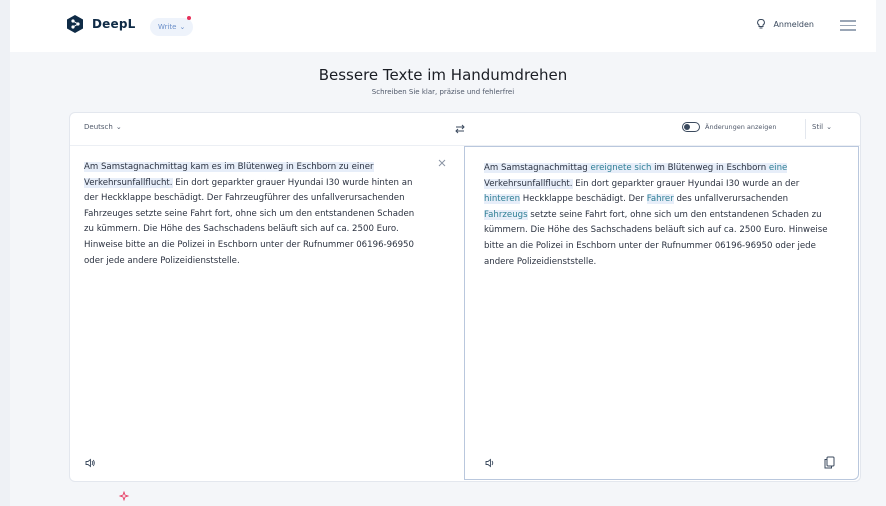 This screenshot has height=506, width=886. What do you see at coordinates (537, 168) in the screenshot?
I see `highlighted-sentence: Am Samstagnachmittag` at bounding box center [537, 168].